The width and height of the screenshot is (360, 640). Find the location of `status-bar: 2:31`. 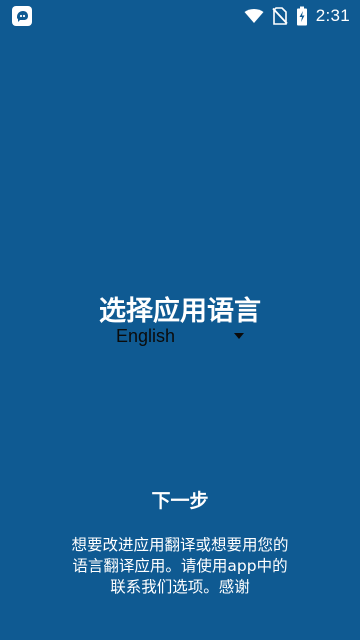

status-bar: 2:31 is located at coordinates (180, 16).